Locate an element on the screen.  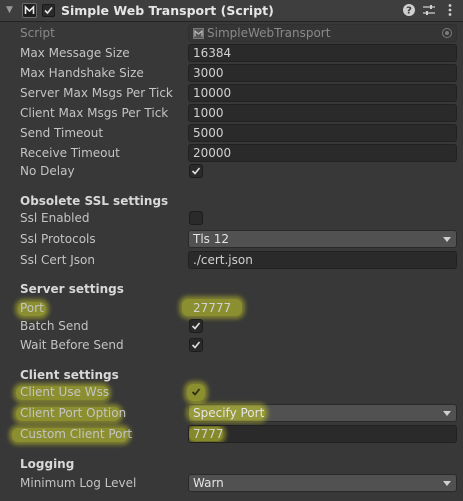
ssl-protocols-value: Tls 12 is located at coordinates (211, 239).